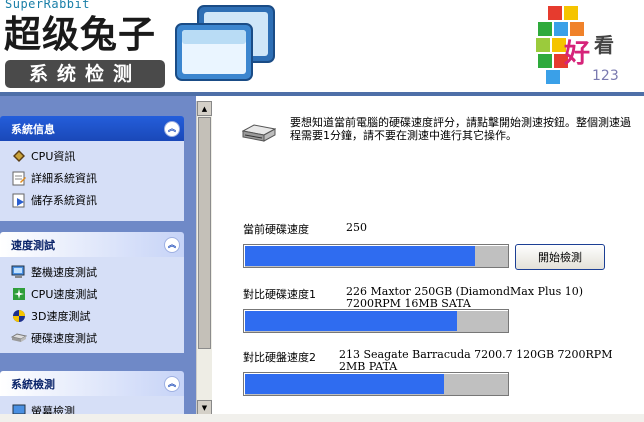 Image resolution: width=644 pixels, height=422 pixels. I want to click on compare1-bar-fill, so click(351, 321).